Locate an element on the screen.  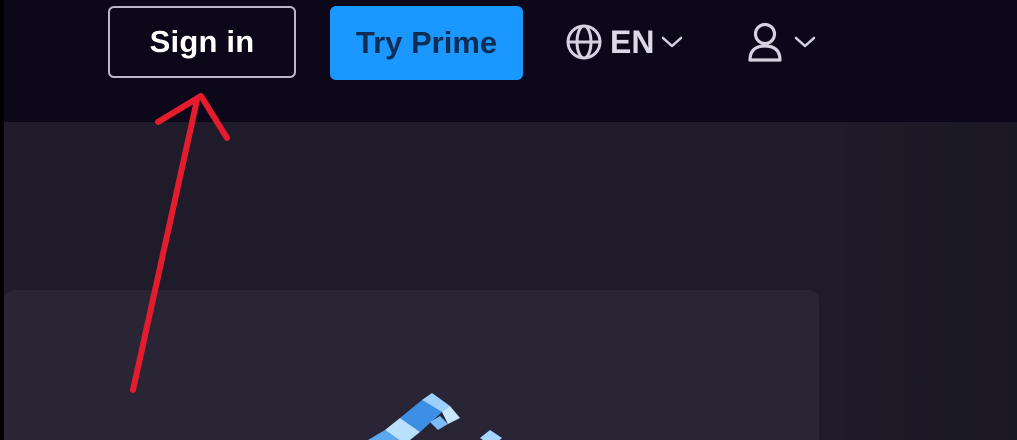
hero-artwork is located at coordinates (435, 416).